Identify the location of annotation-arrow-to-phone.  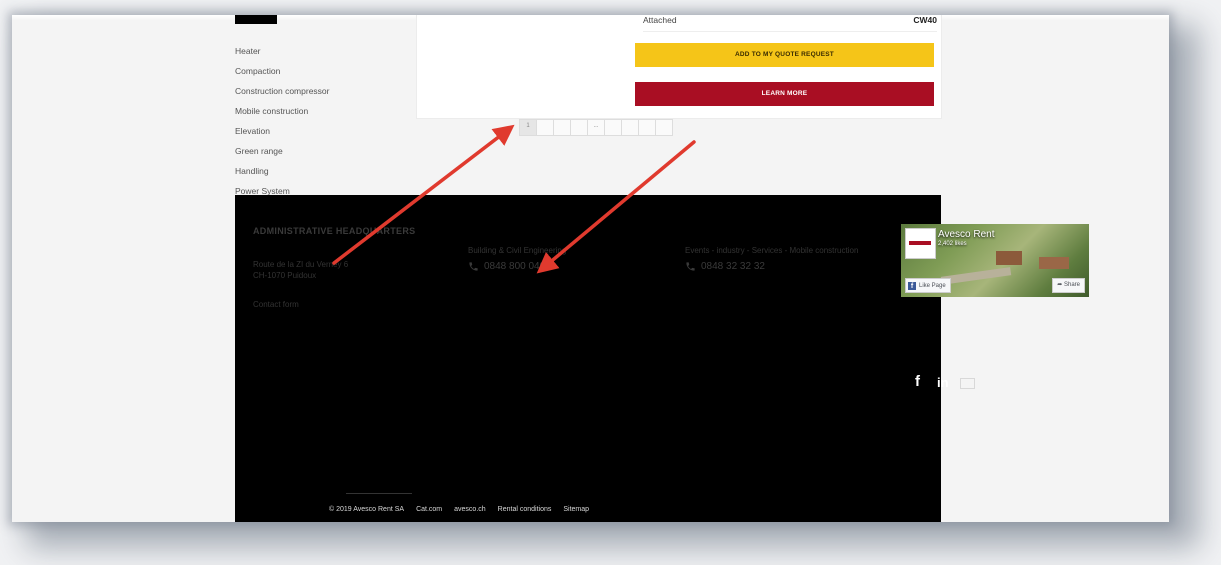
(616, 207).